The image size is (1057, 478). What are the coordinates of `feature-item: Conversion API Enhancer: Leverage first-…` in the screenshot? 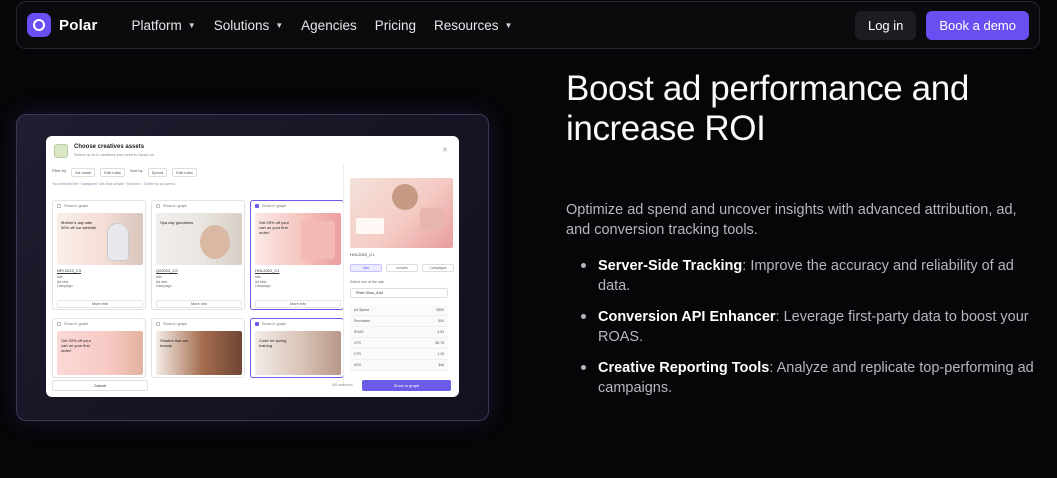 It's located at (811, 327).